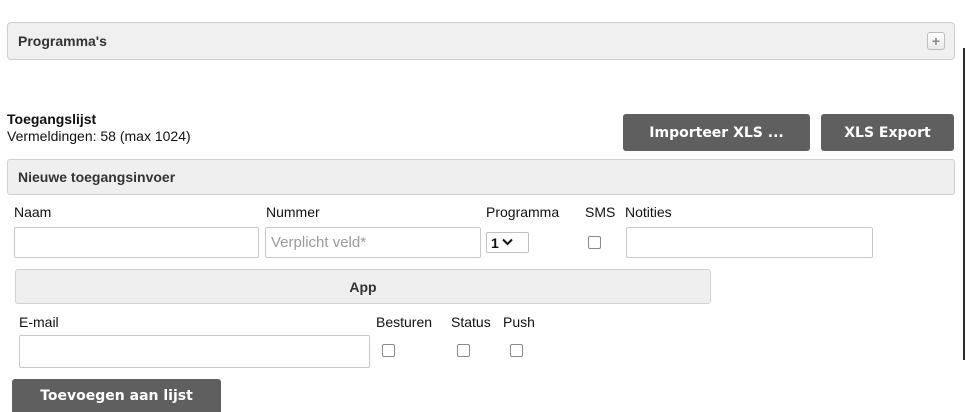  I want to click on program-label: Programma, so click(523, 212).